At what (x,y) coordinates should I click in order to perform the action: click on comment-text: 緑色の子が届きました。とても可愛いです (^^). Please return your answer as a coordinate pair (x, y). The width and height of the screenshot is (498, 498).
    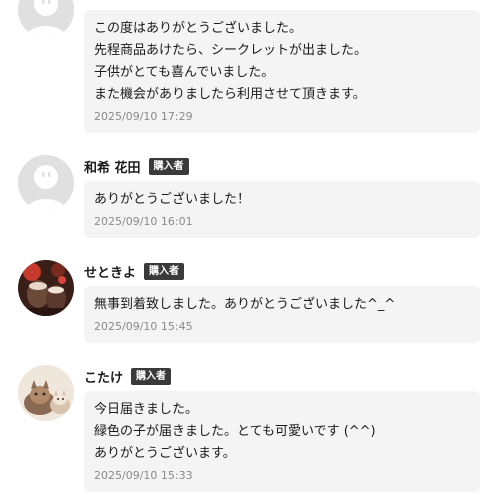
    Looking at the image, I should click on (235, 431).